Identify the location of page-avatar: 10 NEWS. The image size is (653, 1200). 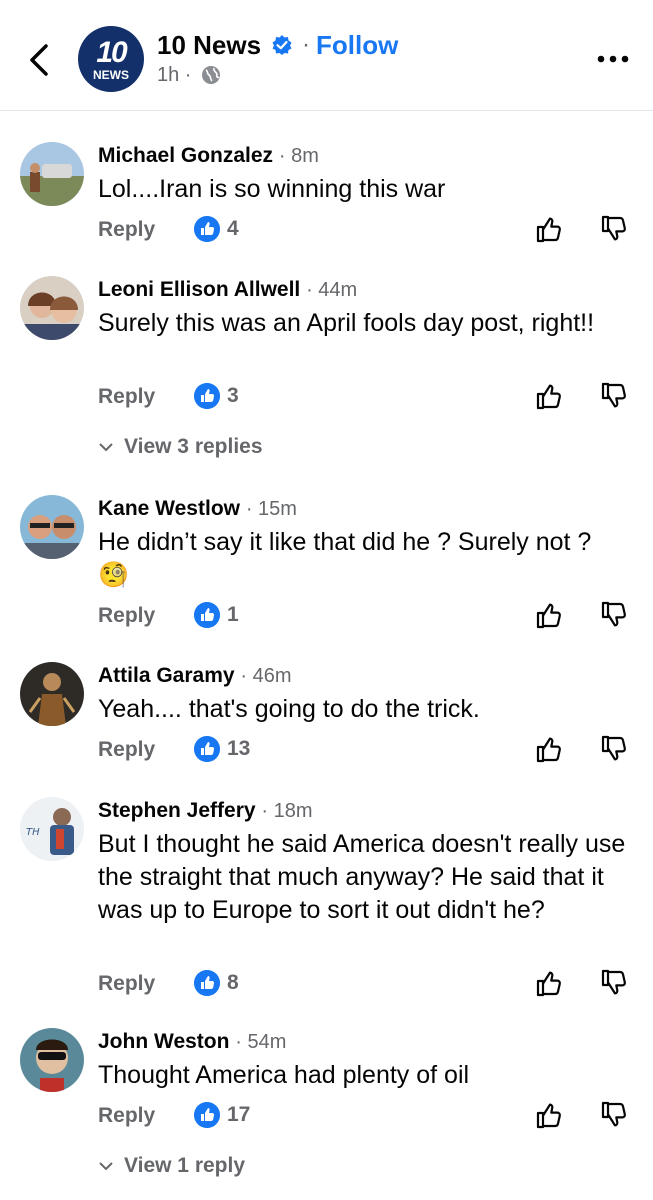
(111, 59).